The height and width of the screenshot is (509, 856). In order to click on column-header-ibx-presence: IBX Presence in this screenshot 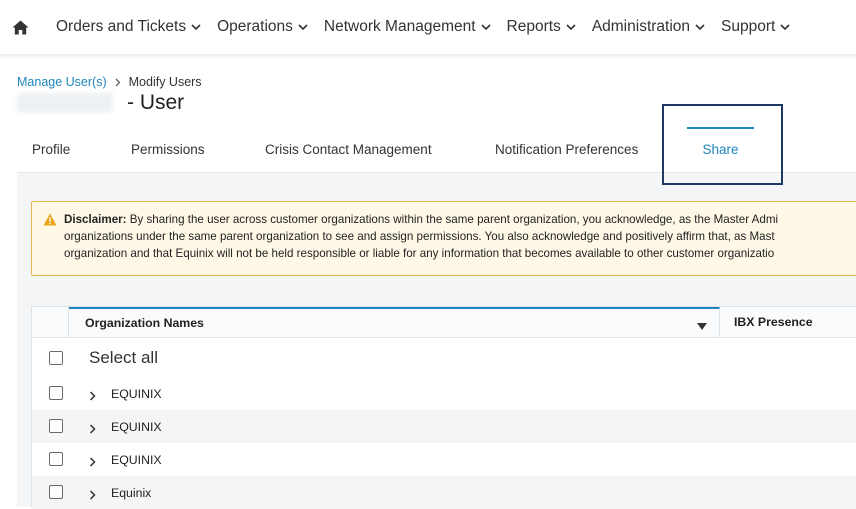, I will do `click(788, 322)`.